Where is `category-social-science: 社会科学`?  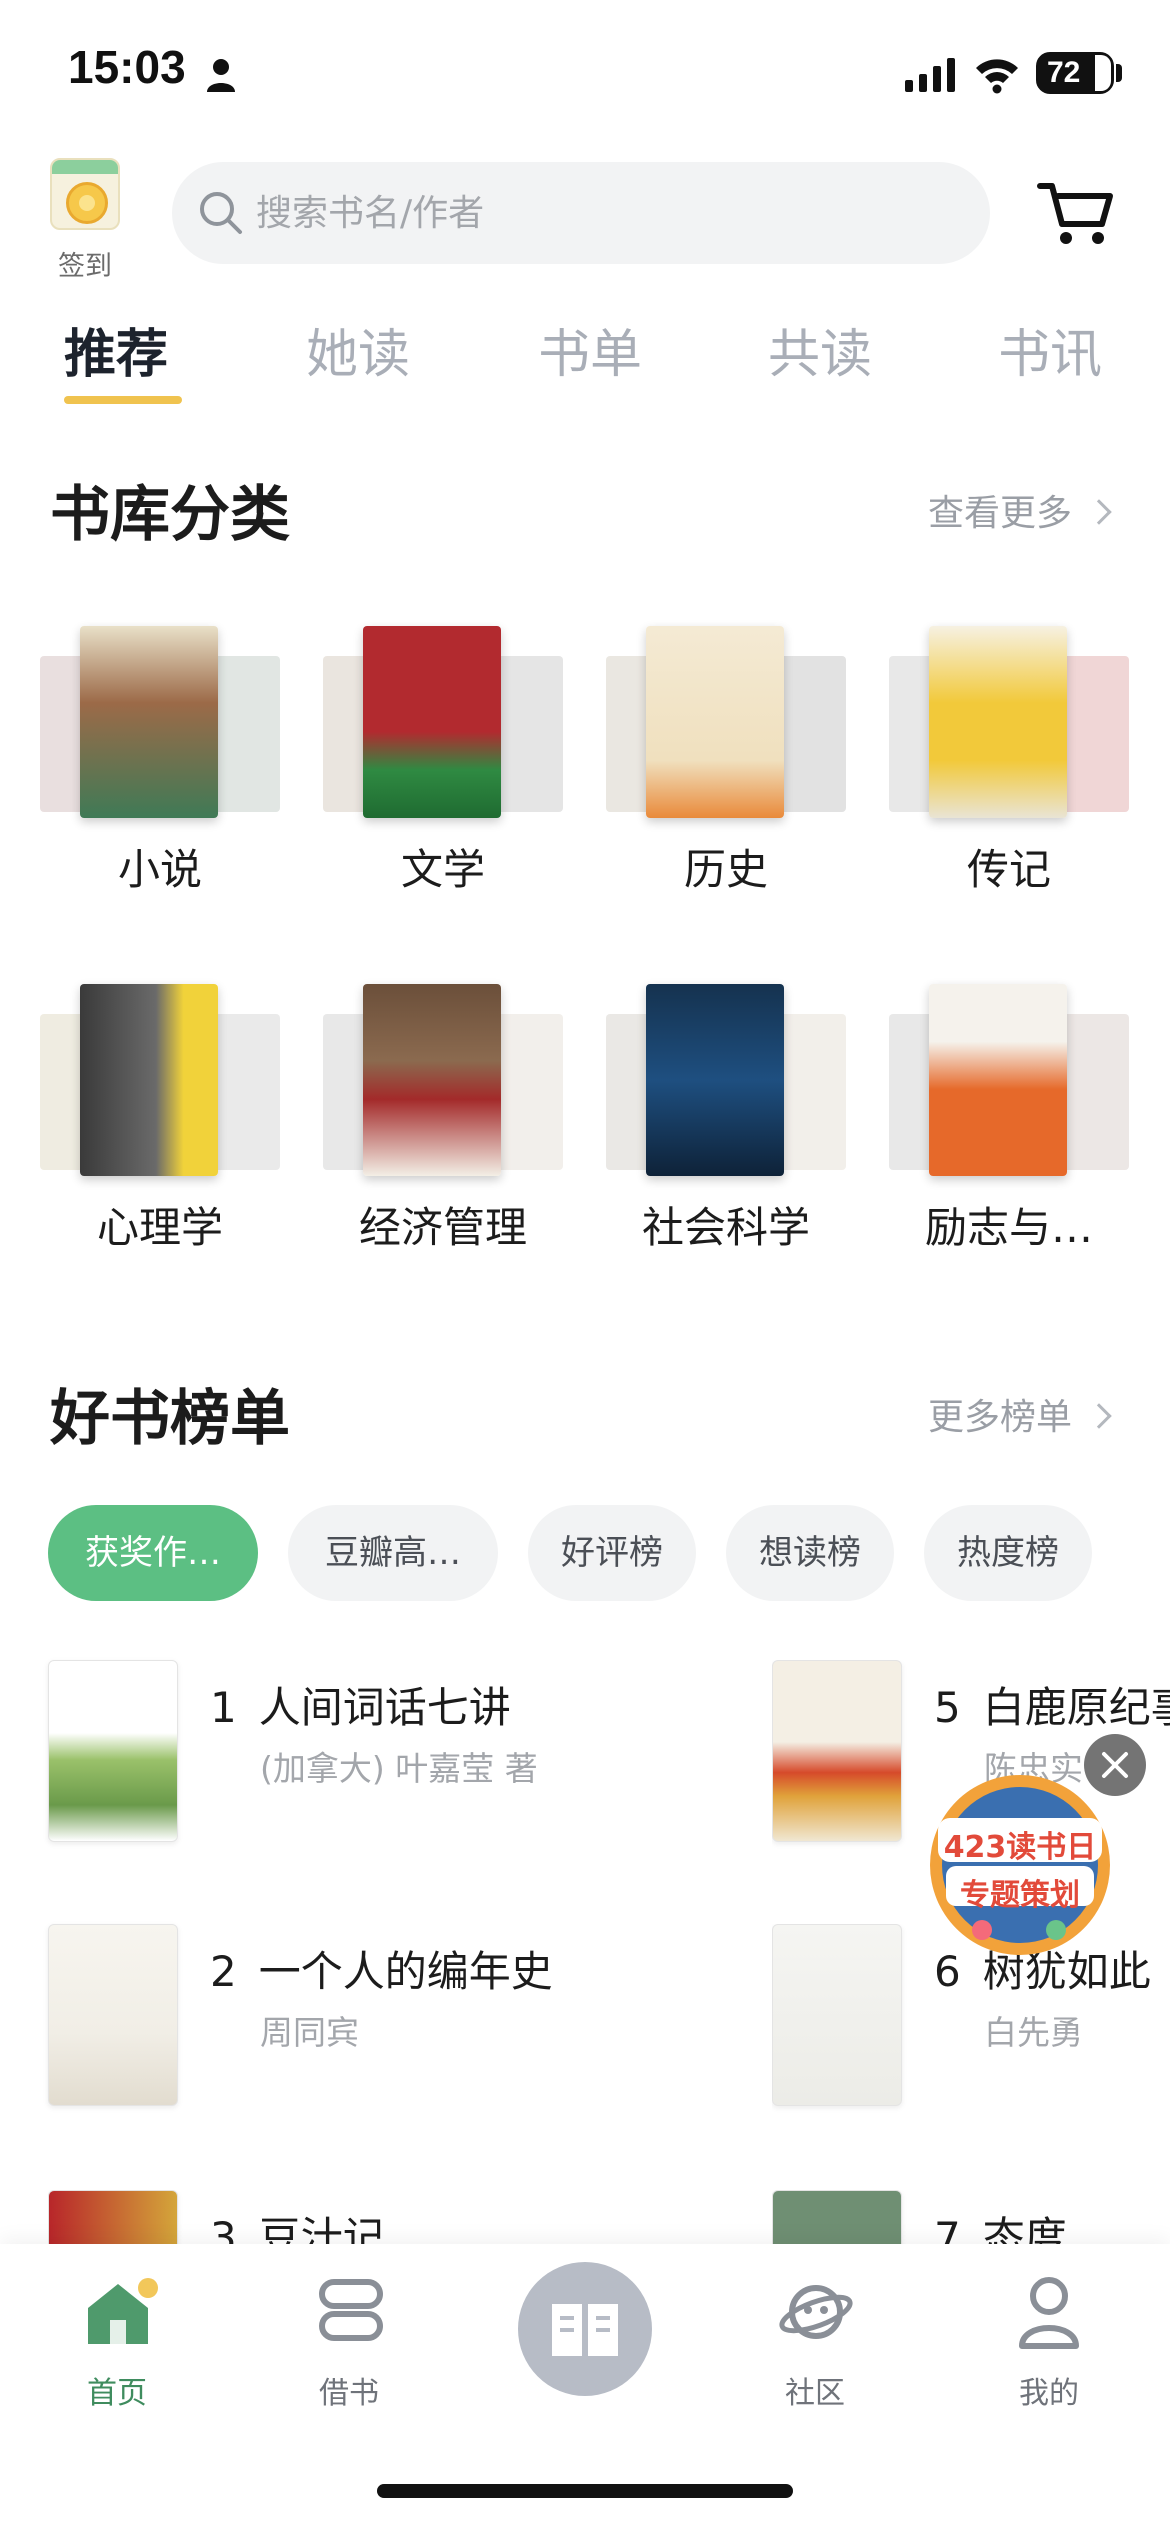
category-social-science: 社会科学 is located at coordinates (726, 1128).